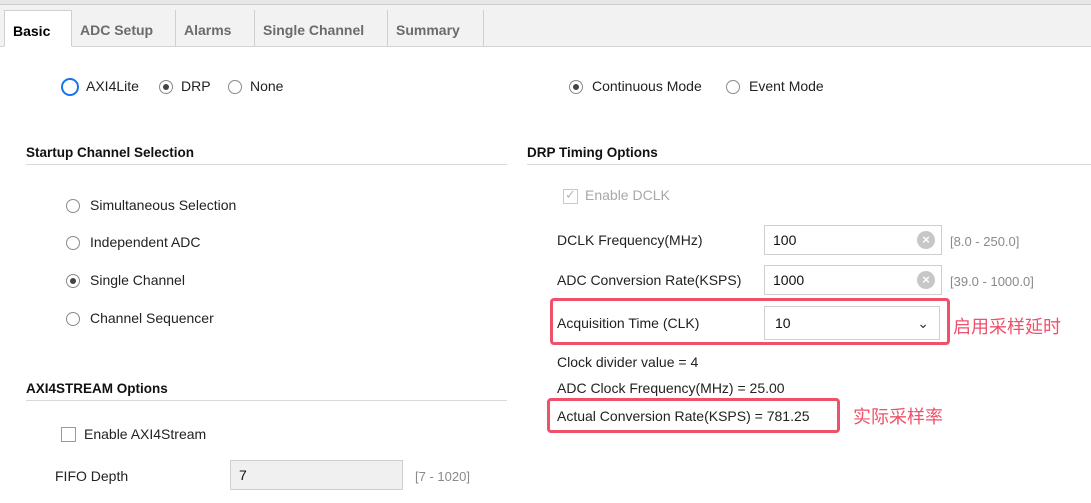 Image resolution: width=1091 pixels, height=503 pixels. I want to click on radio-single-channel-label: Single Channel, so click(137, 280).